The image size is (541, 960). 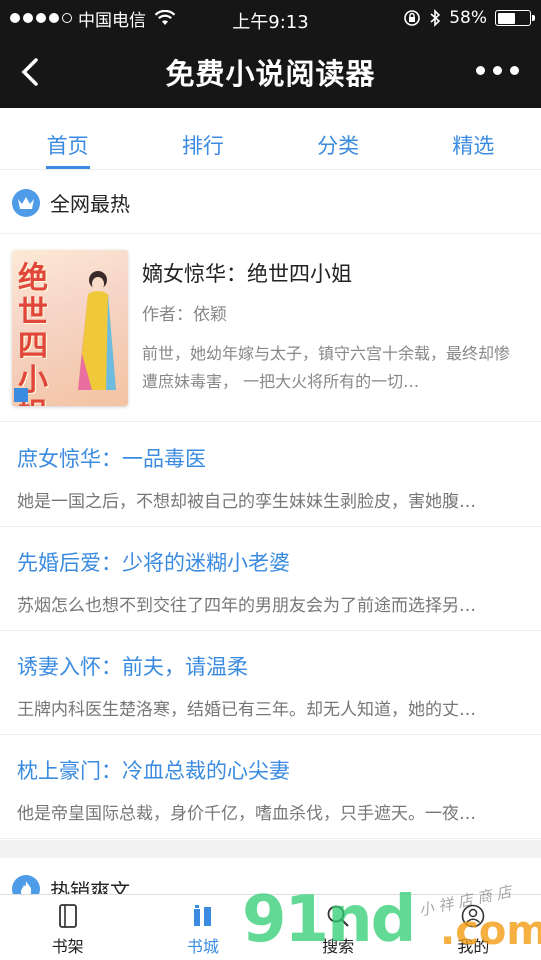 I want to click on book-title: 先婚后爱：少将的迷糊小老婆, so click(x=279, y=562).